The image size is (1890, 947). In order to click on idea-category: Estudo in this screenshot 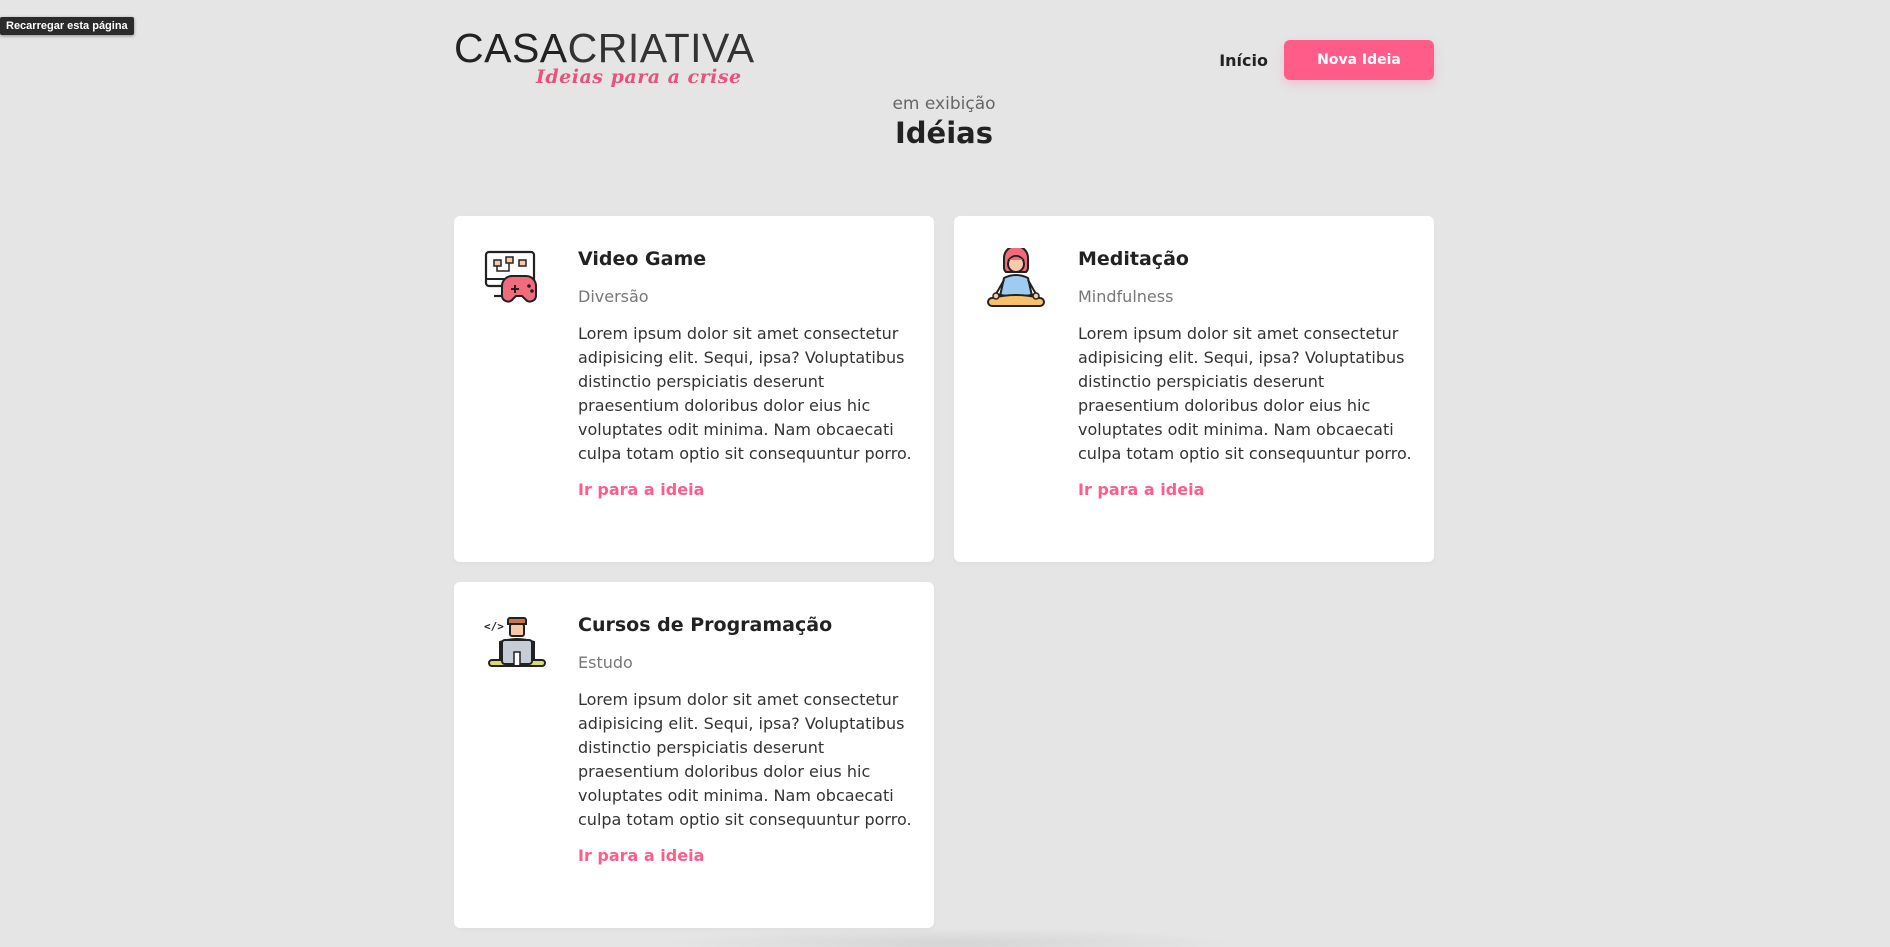, I will do `click(605, 662)`.